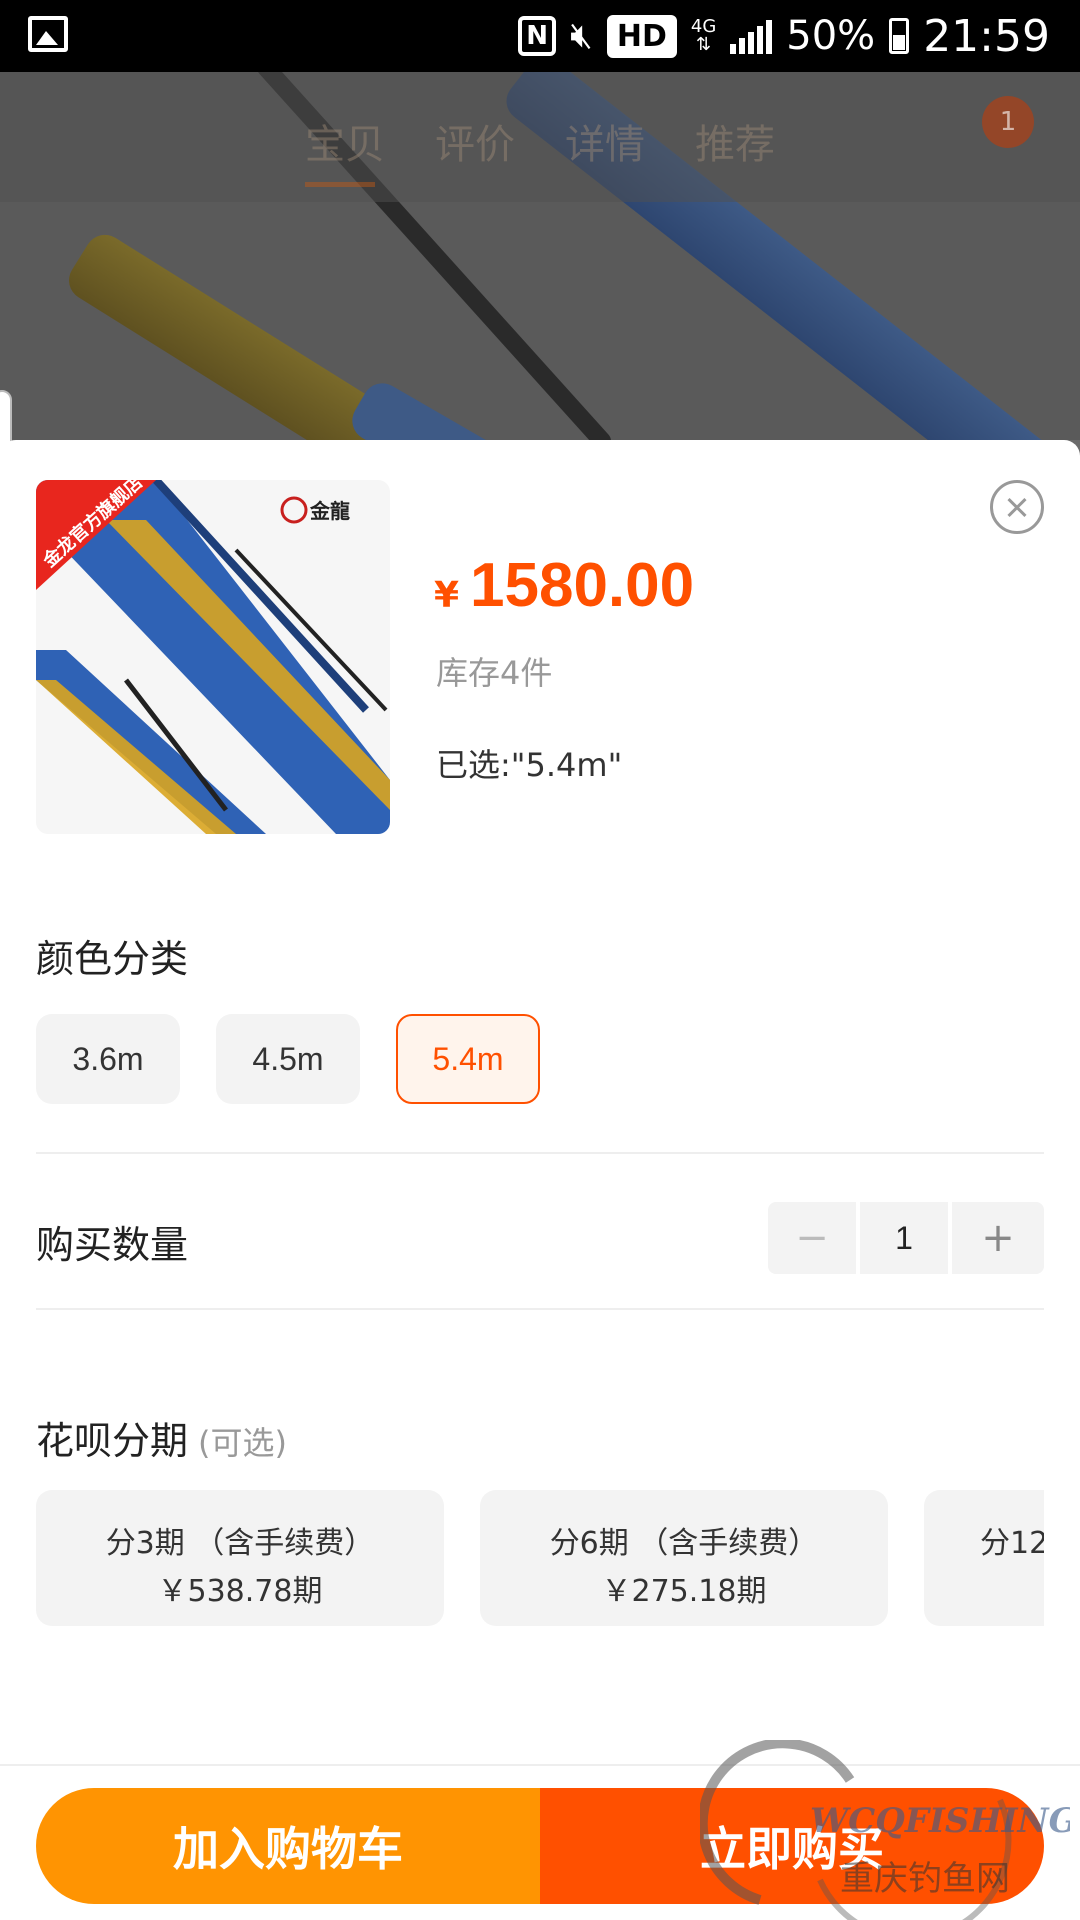 Image resolution: width=1080 pixels, height=1920 pixels. I want to click on product-image: 金龙官方旗舰店 金龍, so click(213, 657).